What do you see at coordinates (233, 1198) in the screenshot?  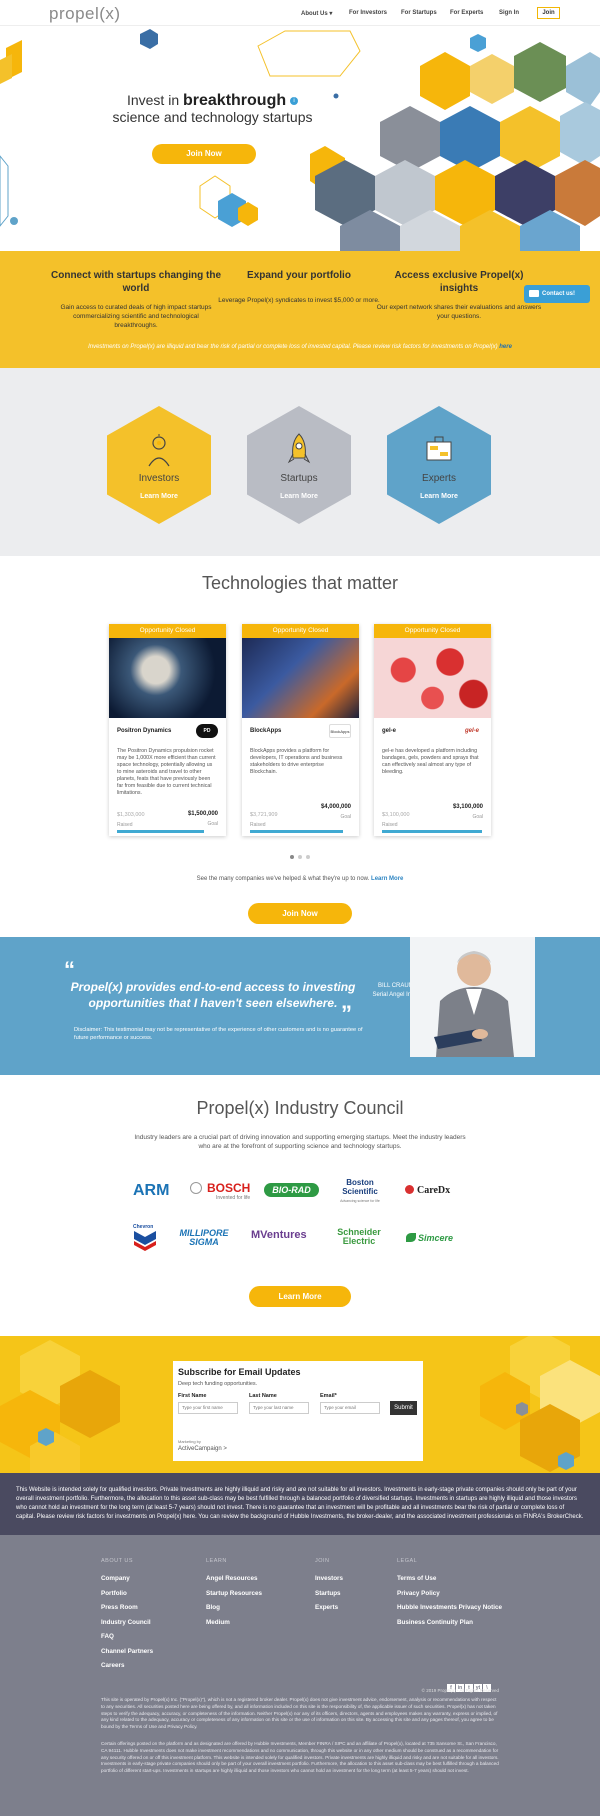 I see `bosch-tagline: Invented for life` at bounding box center [233, 1198].